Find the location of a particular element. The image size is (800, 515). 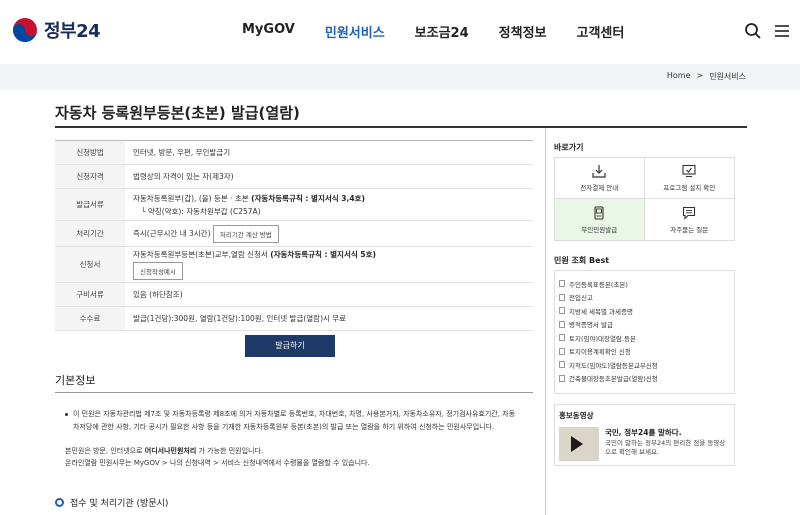

promo-video-title: 홍보동영상 is located at coordinates (576, 415).